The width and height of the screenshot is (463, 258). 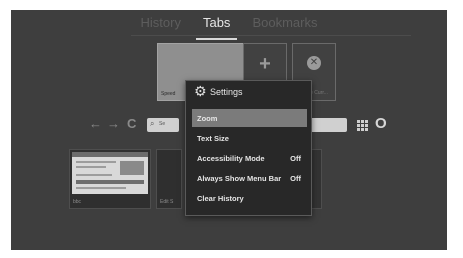 I want to click on menu-item-text-size: Text Size, so click(x=249, y=138).